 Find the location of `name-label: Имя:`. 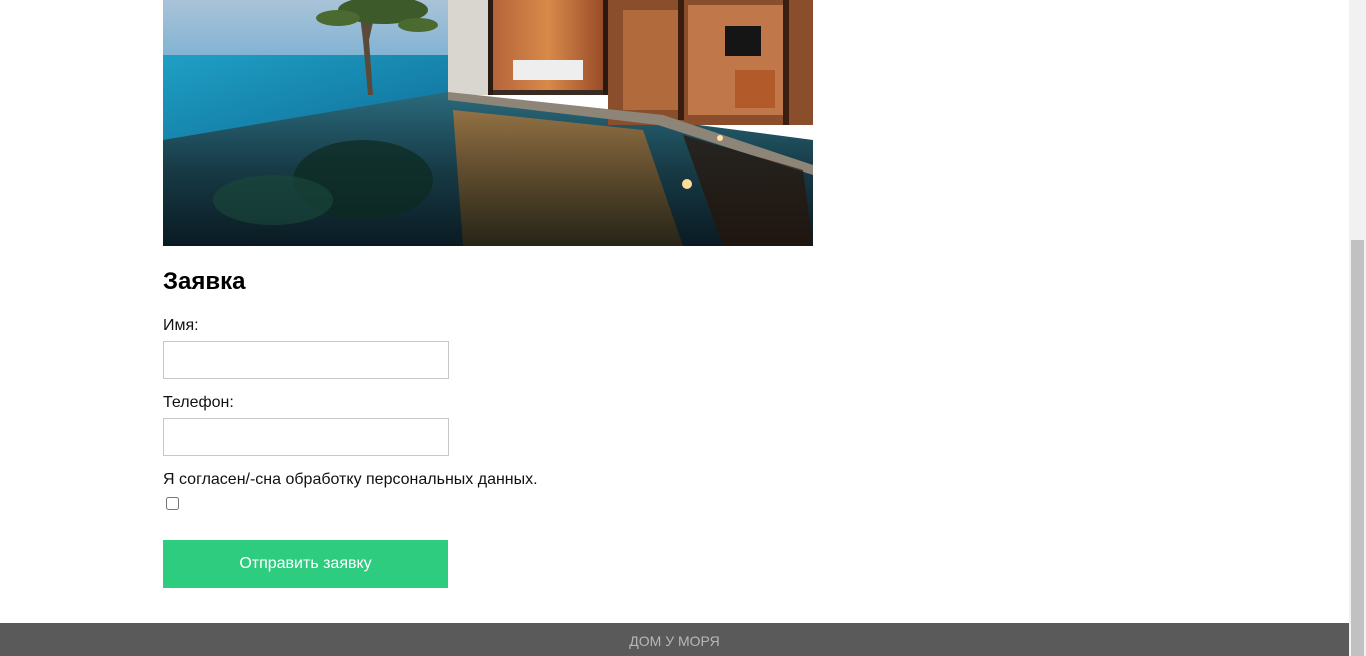

name-label: Имя: is located at coordinates (181, 325).